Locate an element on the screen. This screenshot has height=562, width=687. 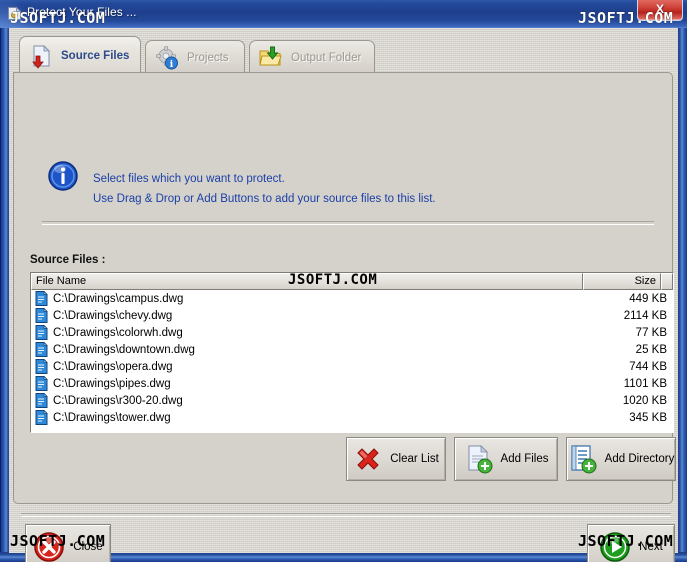
file-name-cell: C:\Drawings\downtown.dwg is located at coordinates (124, 349).